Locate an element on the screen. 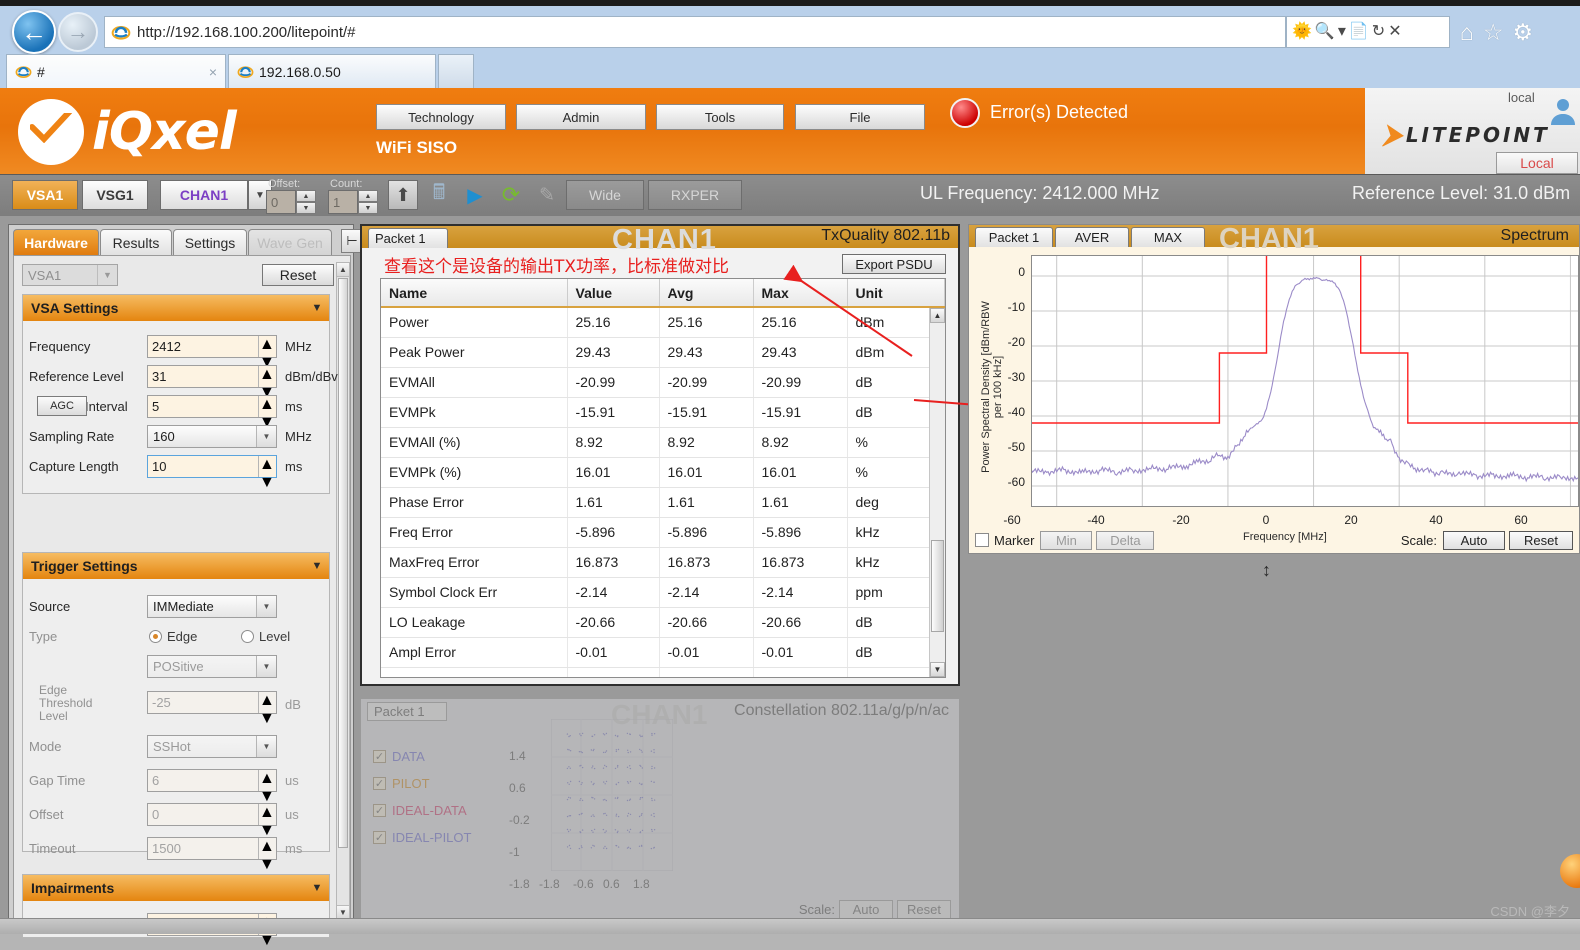  edge-threshold-input: -25 ▲ ▼ is located at coordinates (212, 709).